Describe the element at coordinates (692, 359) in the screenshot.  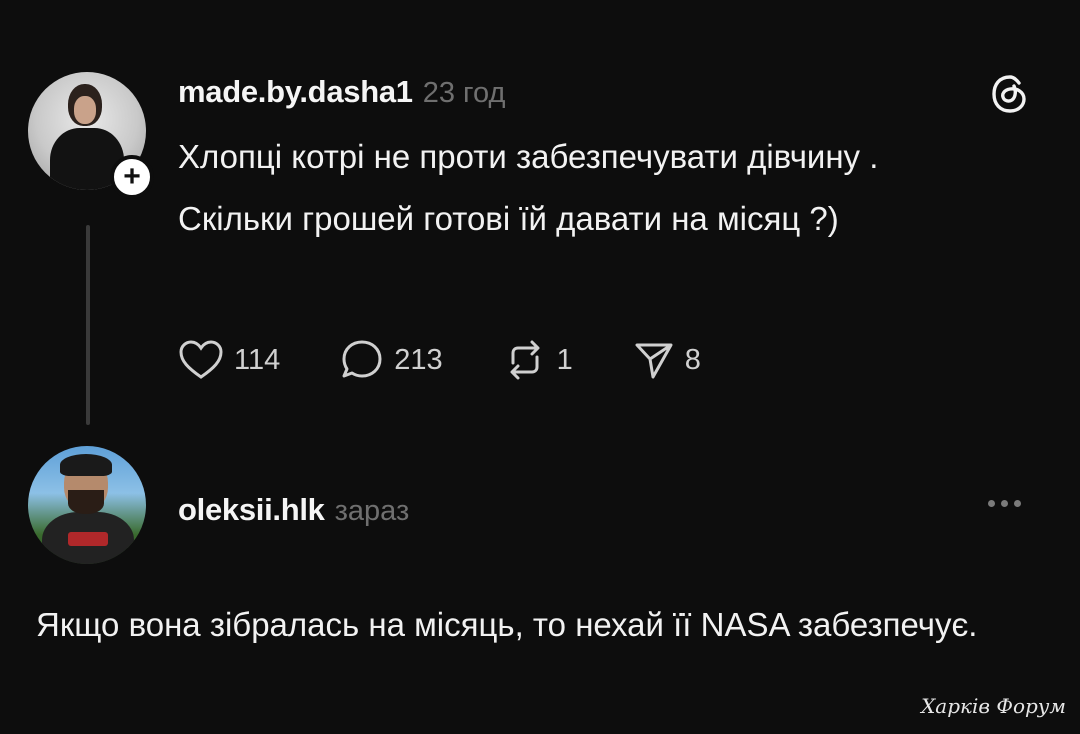
I see `share-count: 8` at that location.